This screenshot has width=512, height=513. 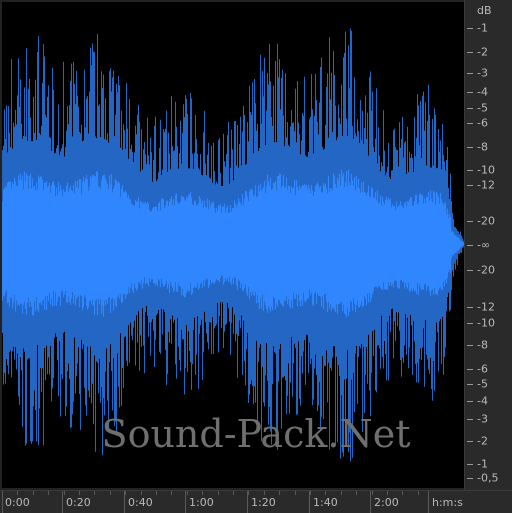 I want to click on time-label: 0:20, so click(x=78, y=502).